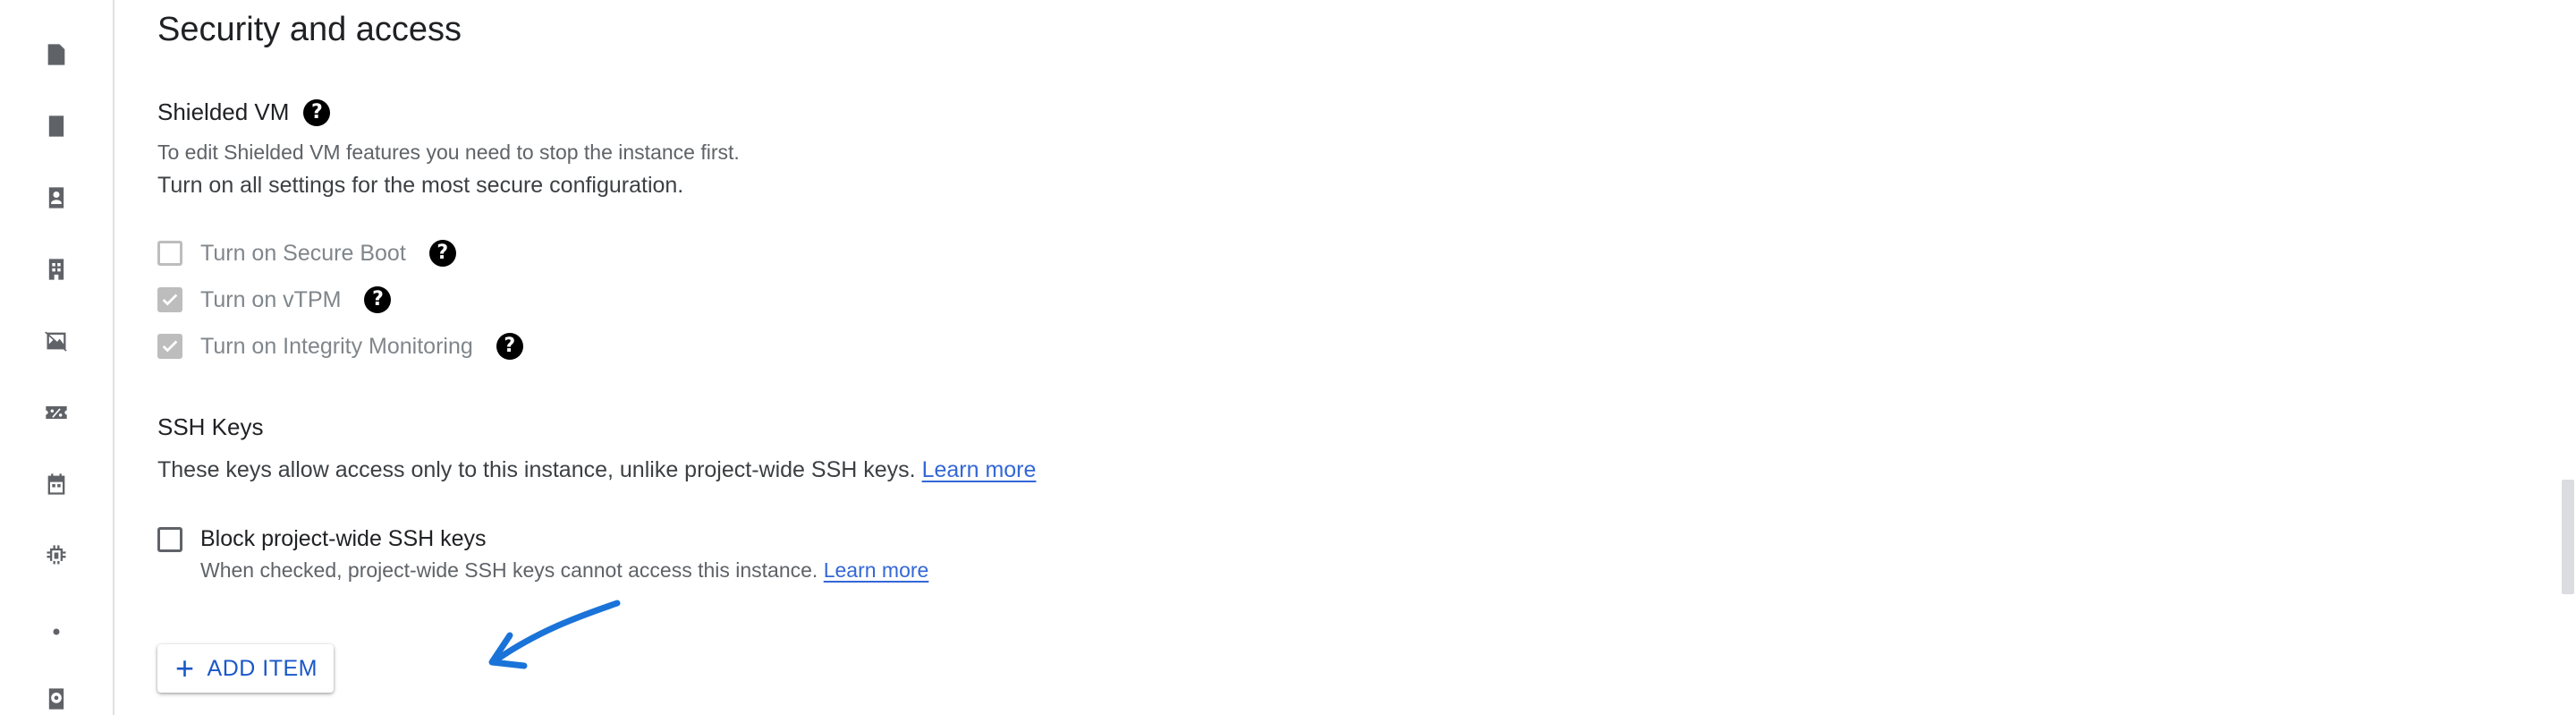 Image resolution: width=2576 pixels, height=715 pixels. What do you see at coordinates (169, 254) in the screenshot?
I see `secure-boot-checkbox` at bounding box center [169, 254].